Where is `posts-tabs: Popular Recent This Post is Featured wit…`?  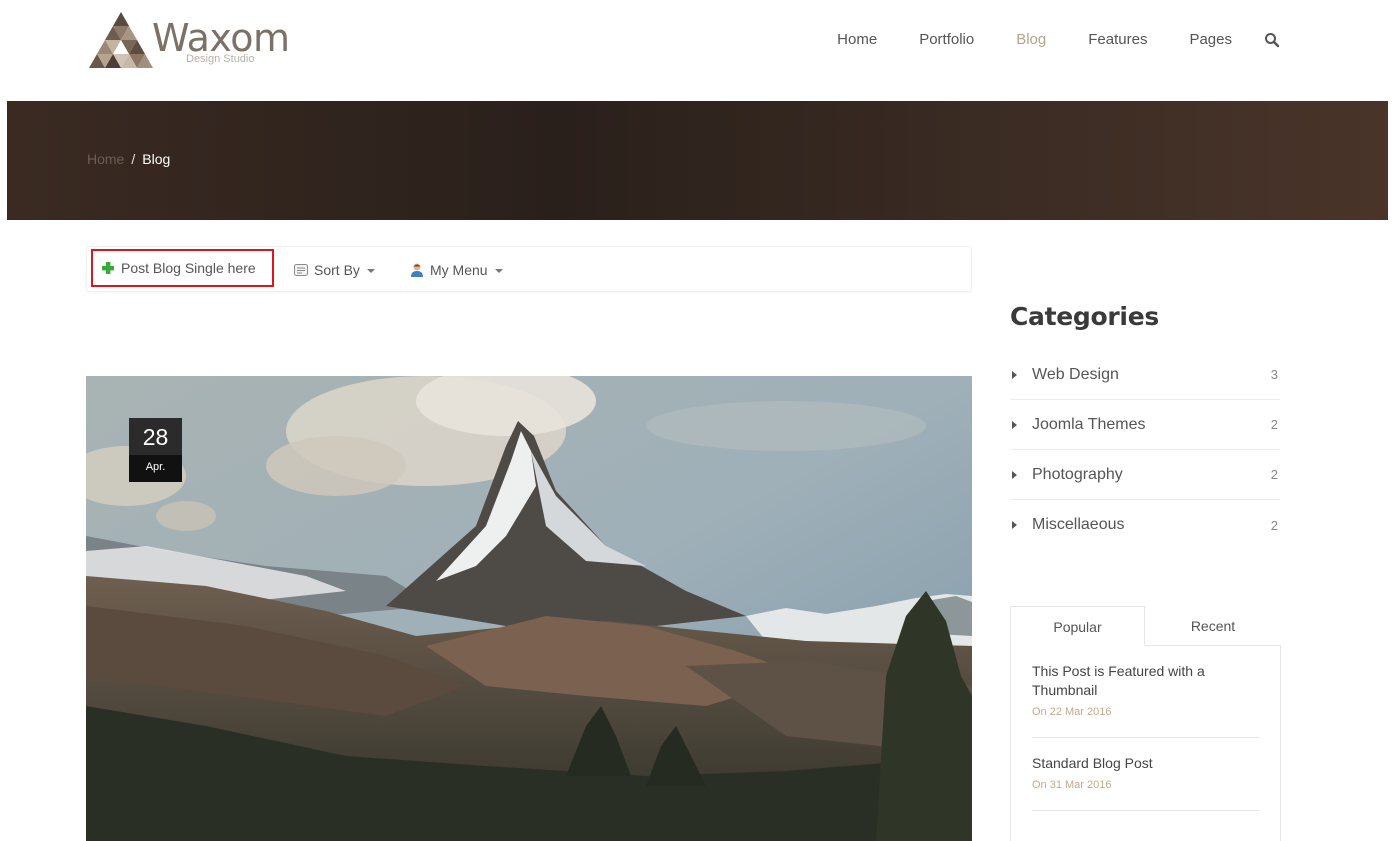
posts-tabs: Popular Recent This Post is Featured wit… is located at coordinates (1145, 723).